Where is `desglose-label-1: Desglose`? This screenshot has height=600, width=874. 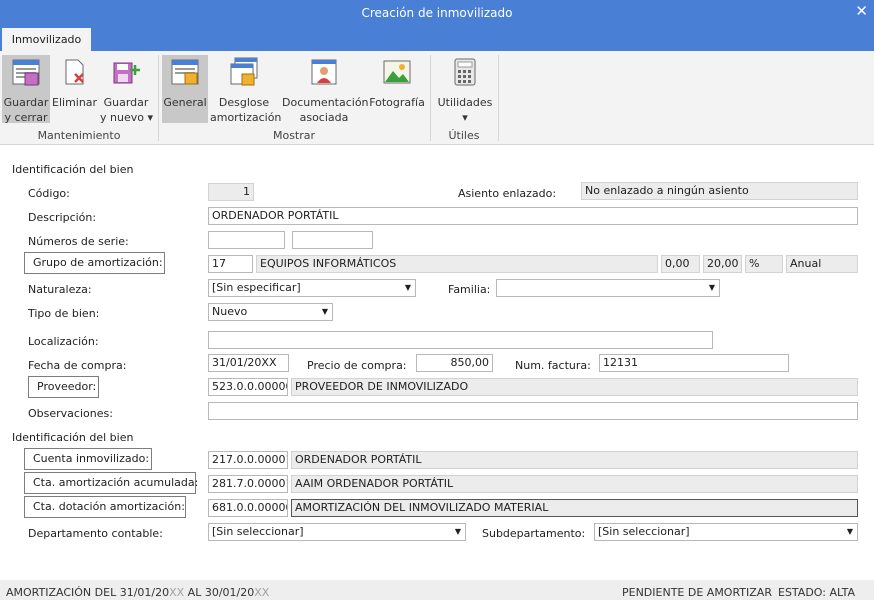 desglose-label-1: Desglose is located at coordinates (244, 102).